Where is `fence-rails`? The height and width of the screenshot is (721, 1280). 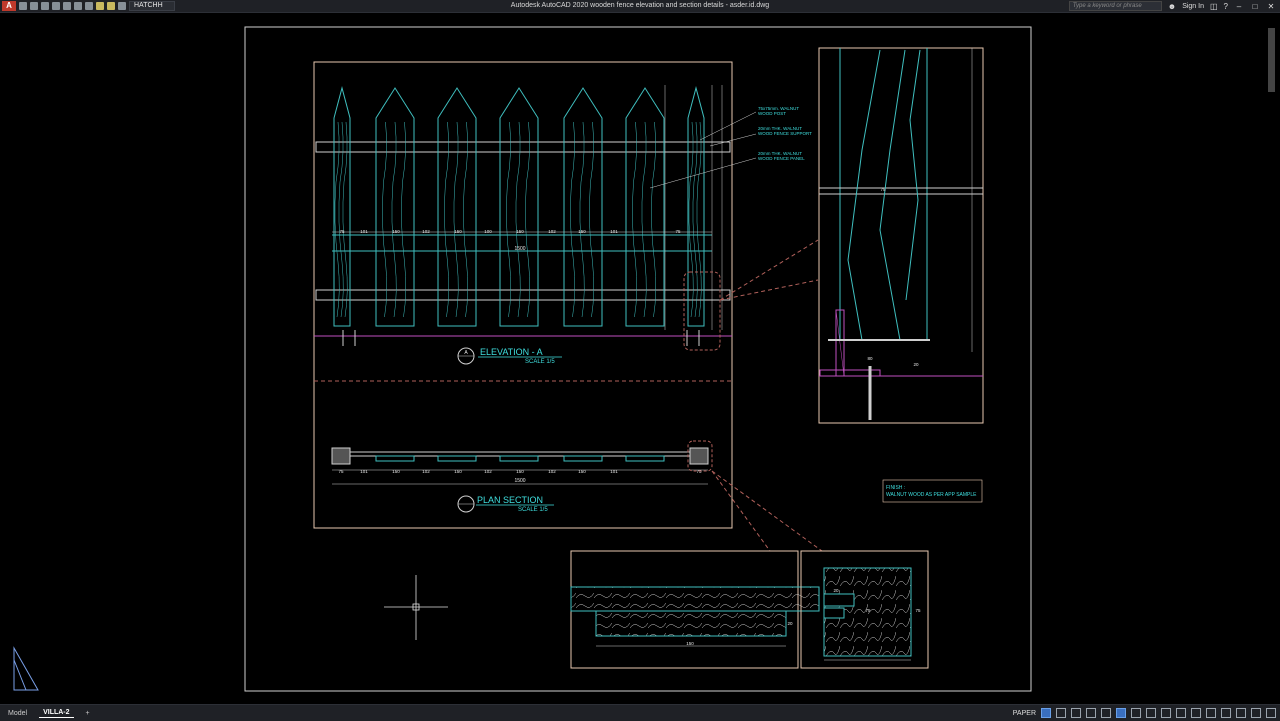 fence-rails is located at coordinates (523, 221).